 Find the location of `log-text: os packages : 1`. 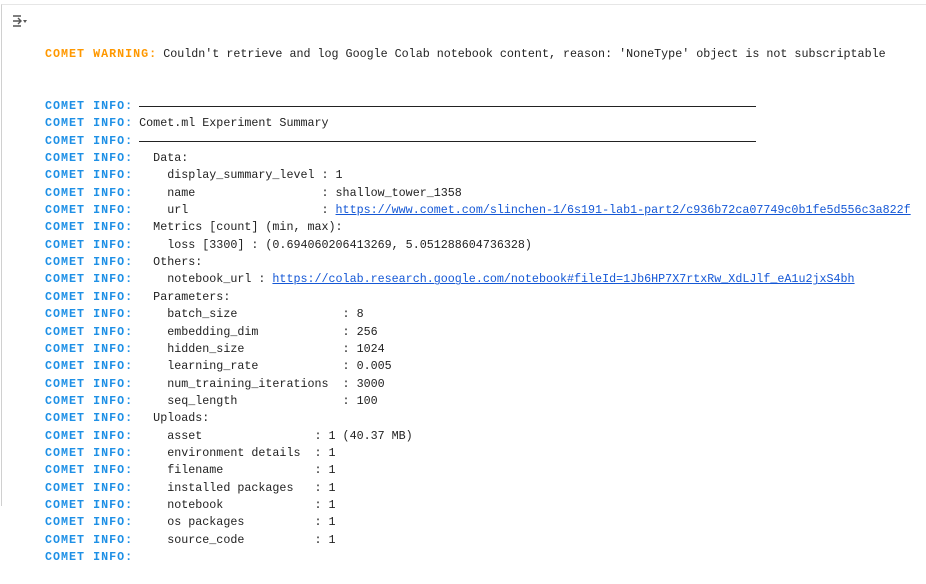

log-text: os packages : 1 is located at coordinates (237, 522).